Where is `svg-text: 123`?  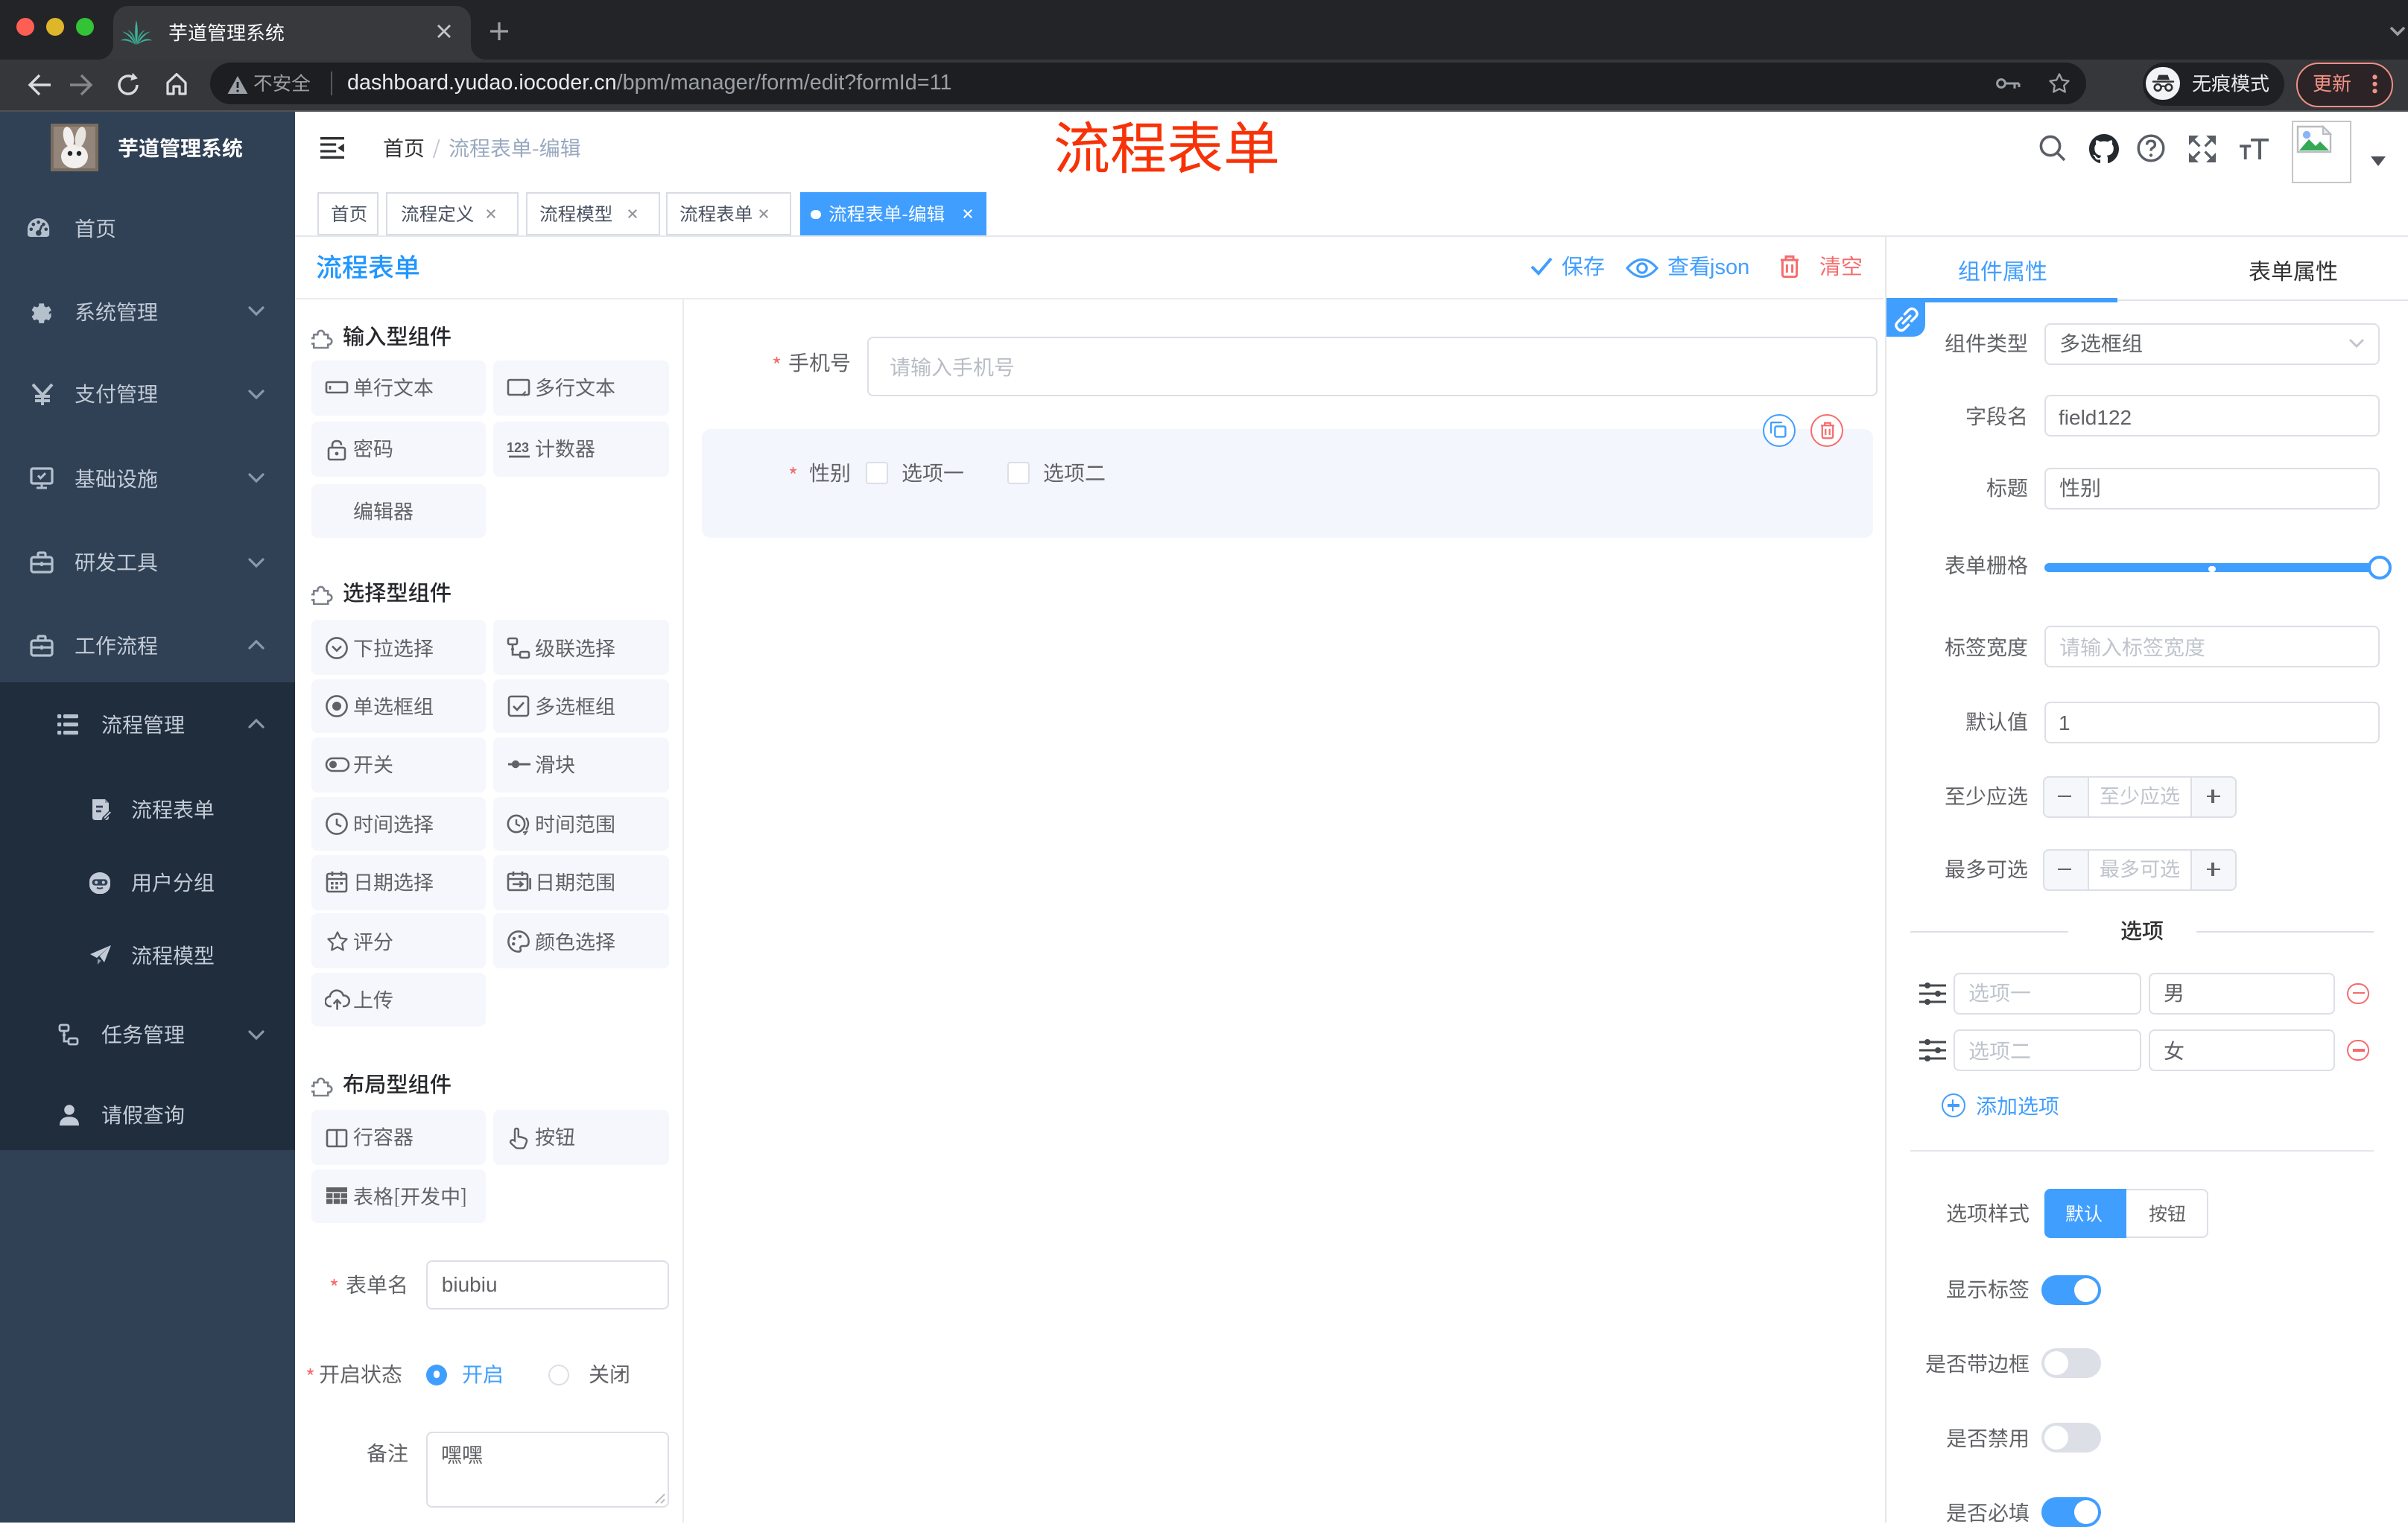 svg-text: 123 is located at coordinates (517, 446).